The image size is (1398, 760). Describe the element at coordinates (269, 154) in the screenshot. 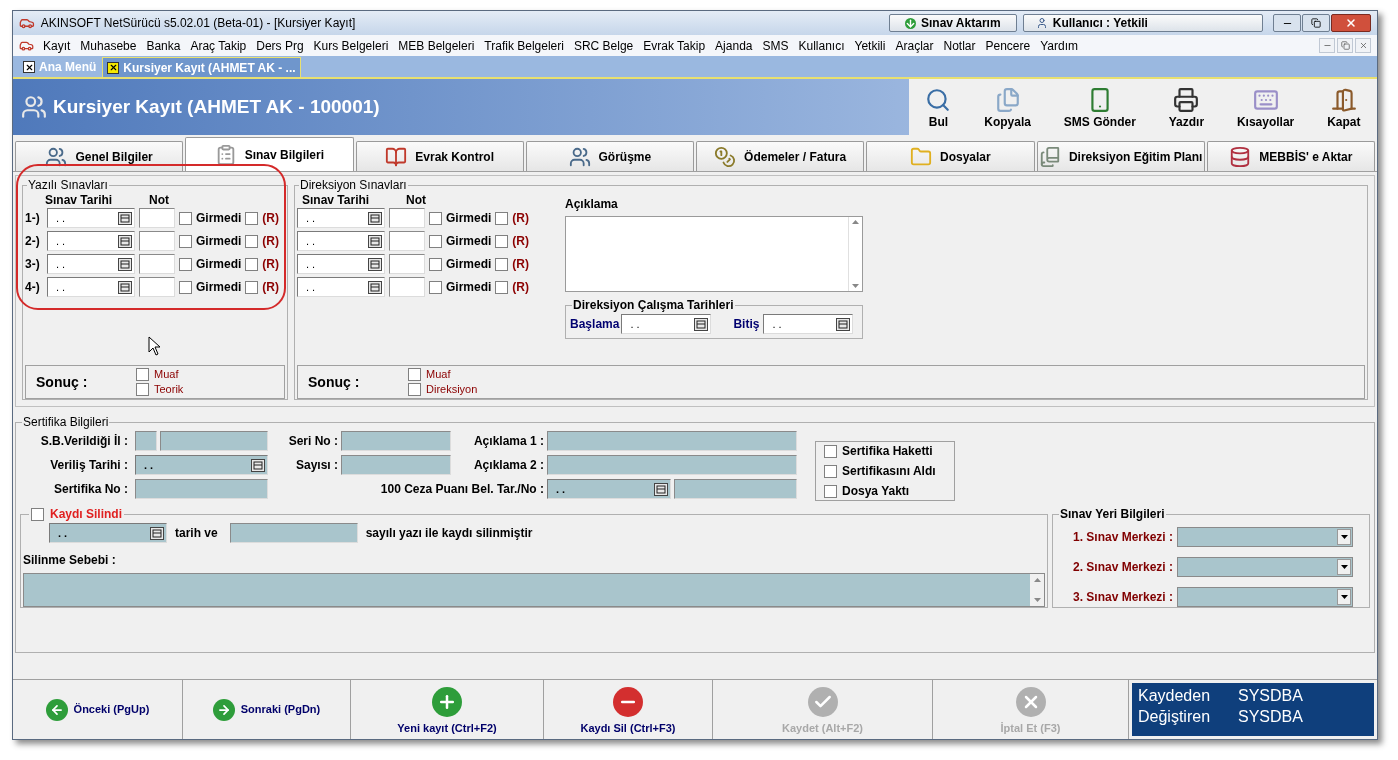

I see `tab: Sınav Bilgileri` at that location.